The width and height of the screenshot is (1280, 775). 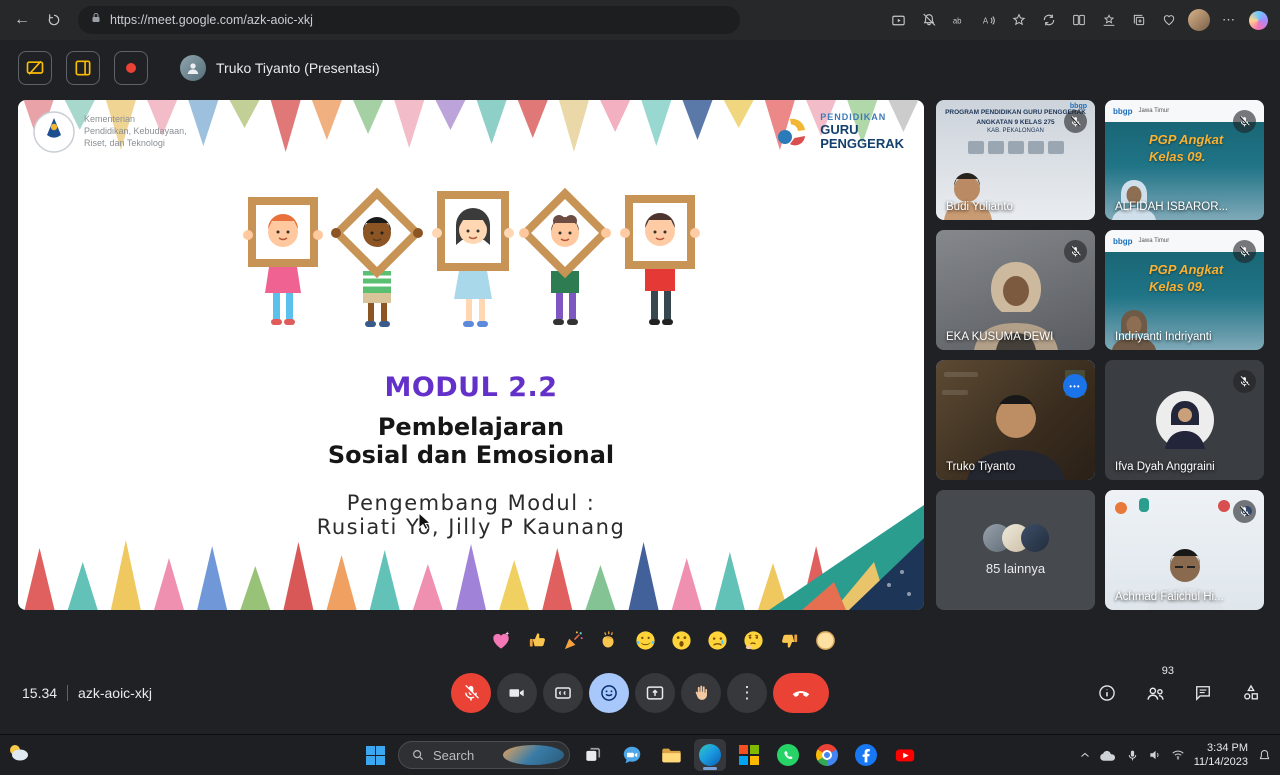 I want to click on chat-panel-button, so click(x=1203, y=693).